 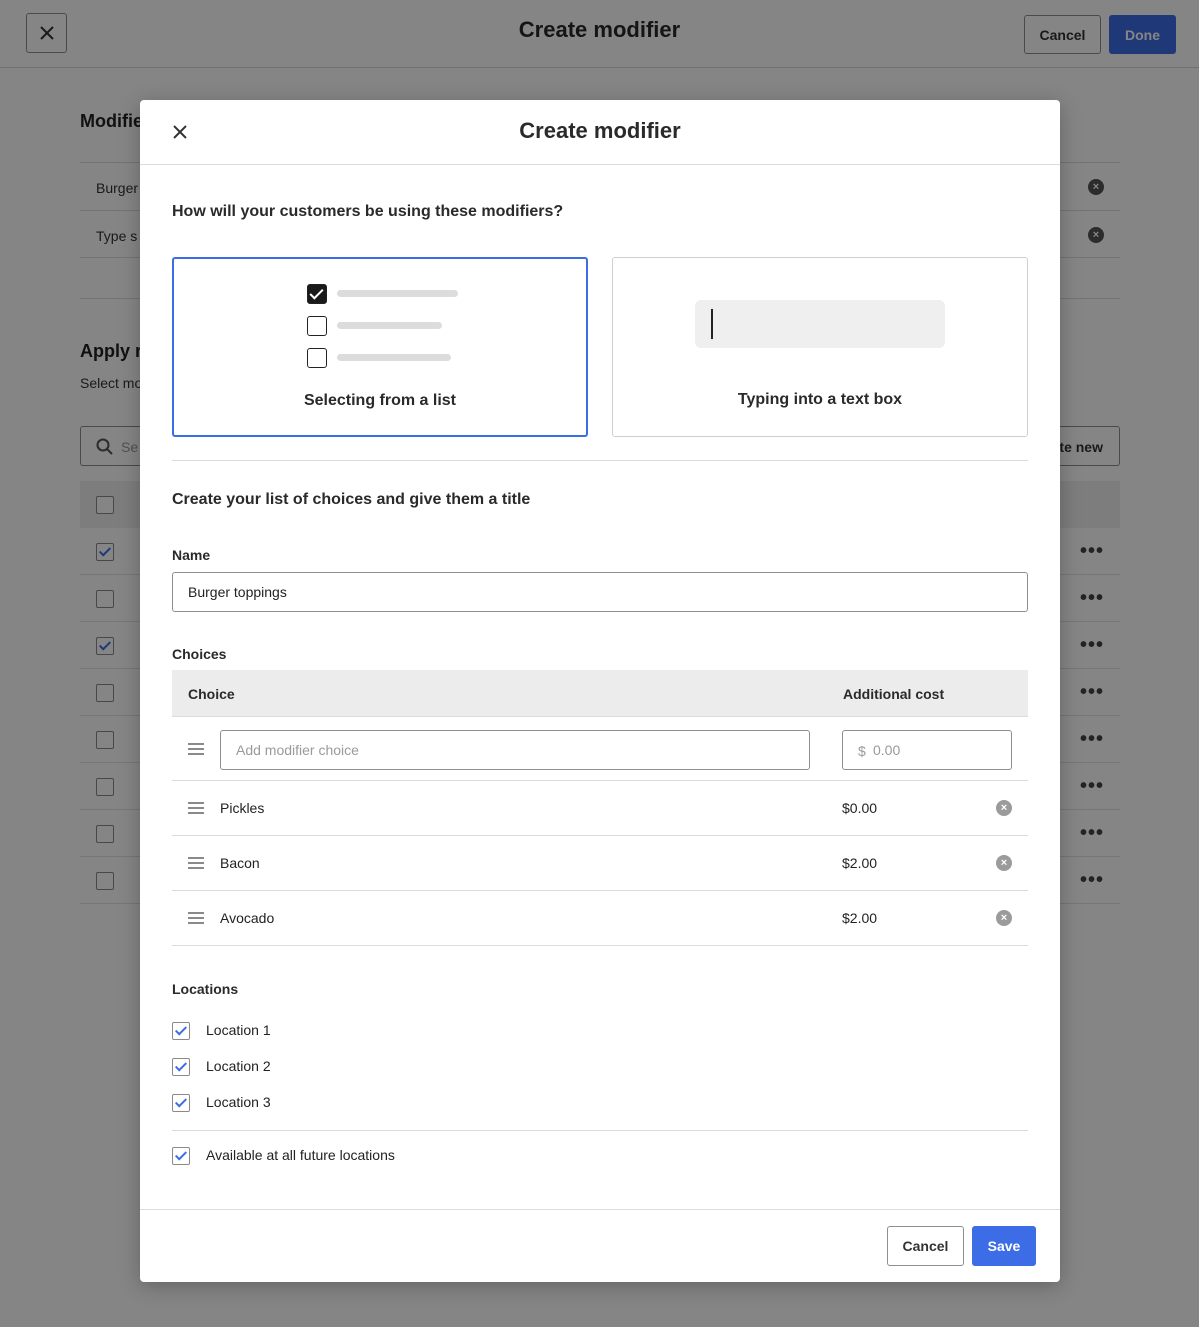 What do you see at coordinates (242, 808) in the screenshot?
I see `choice-name: Pickles` at bounding box center [242, 808].